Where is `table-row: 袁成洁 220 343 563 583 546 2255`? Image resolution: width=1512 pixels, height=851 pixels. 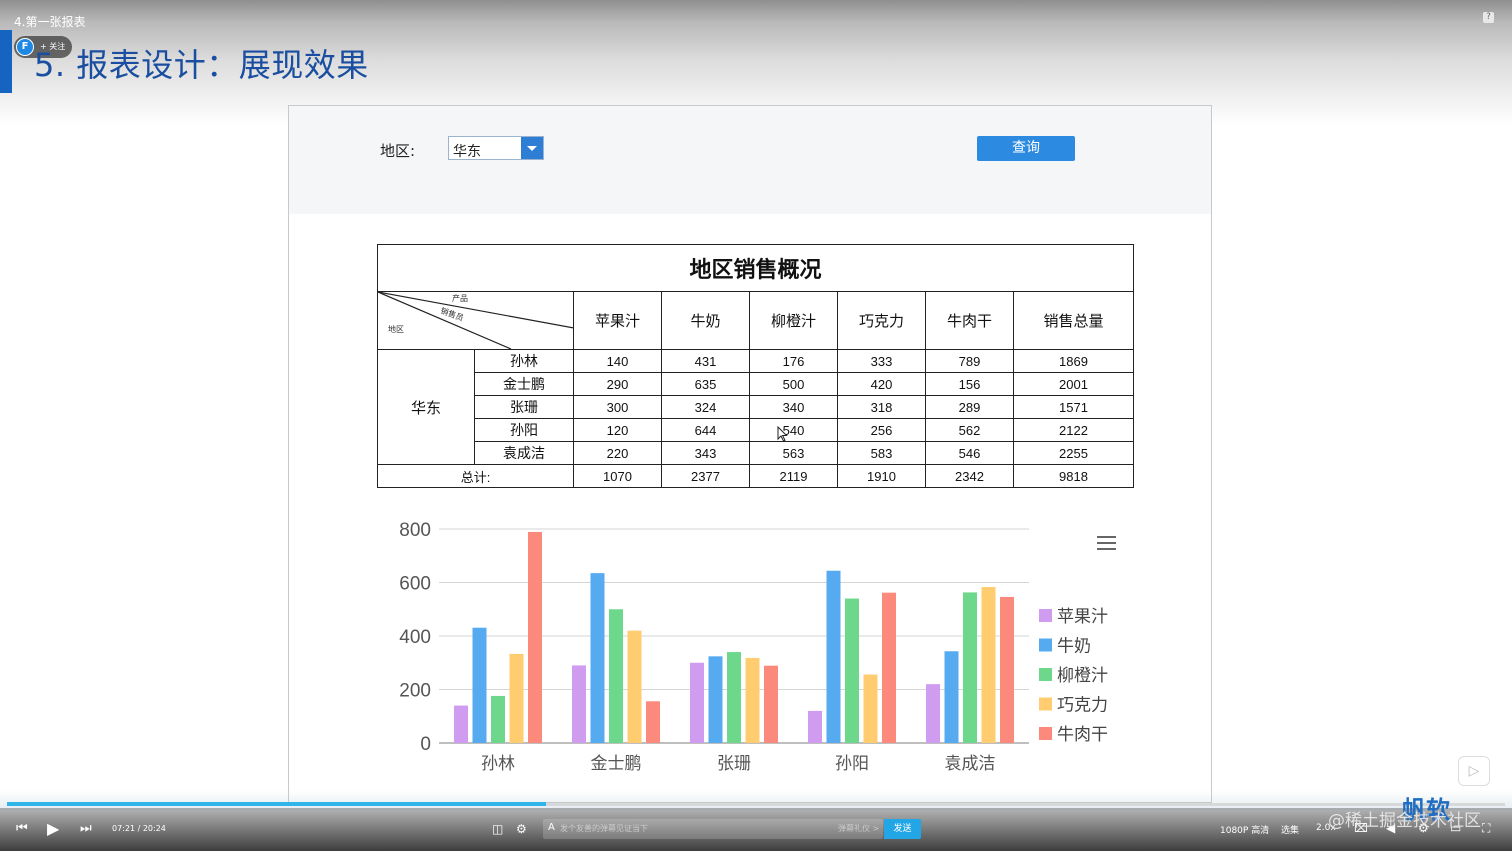
table-row: 袁成洁 220 343 563 583 546 2255 is located at coordinates (756, 453).